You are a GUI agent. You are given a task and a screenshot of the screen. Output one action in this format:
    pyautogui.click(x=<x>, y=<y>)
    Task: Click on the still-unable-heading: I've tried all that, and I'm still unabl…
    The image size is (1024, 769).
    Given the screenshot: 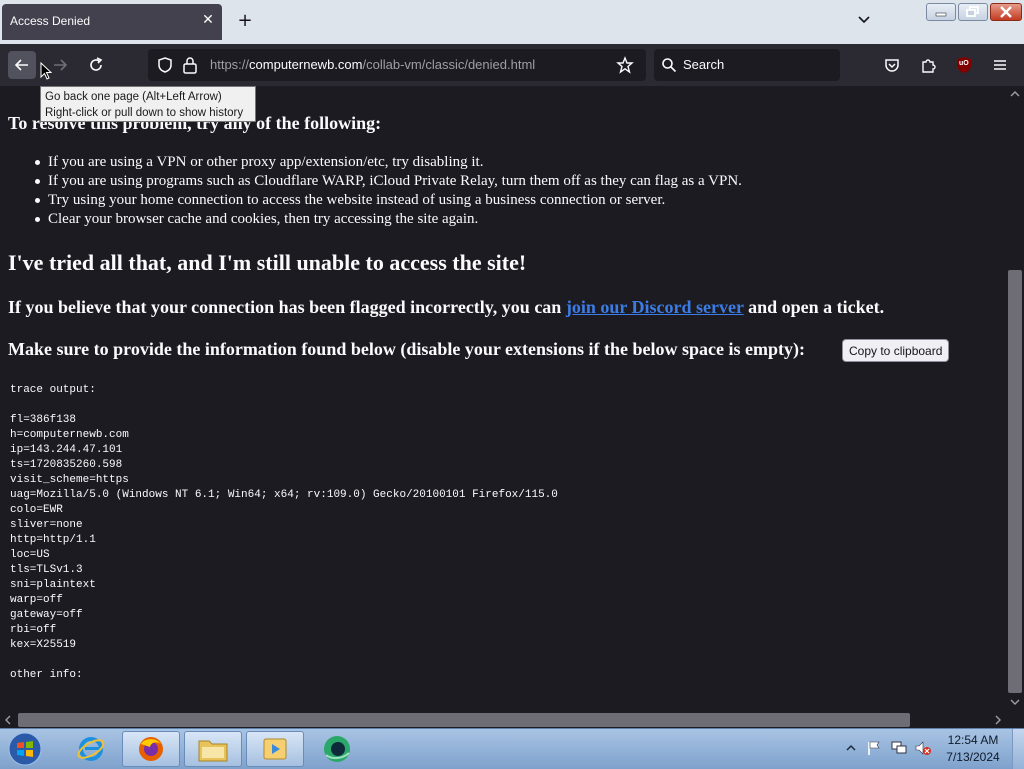 What is the action you would take?
    pyautogui.click(x=267, y=262)
    